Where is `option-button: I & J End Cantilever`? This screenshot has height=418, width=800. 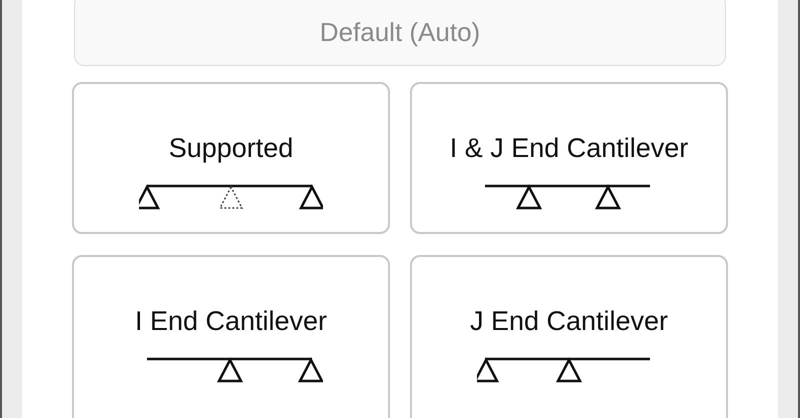 option-button: I & J End Cantilever is located at coordinates (569, 158).